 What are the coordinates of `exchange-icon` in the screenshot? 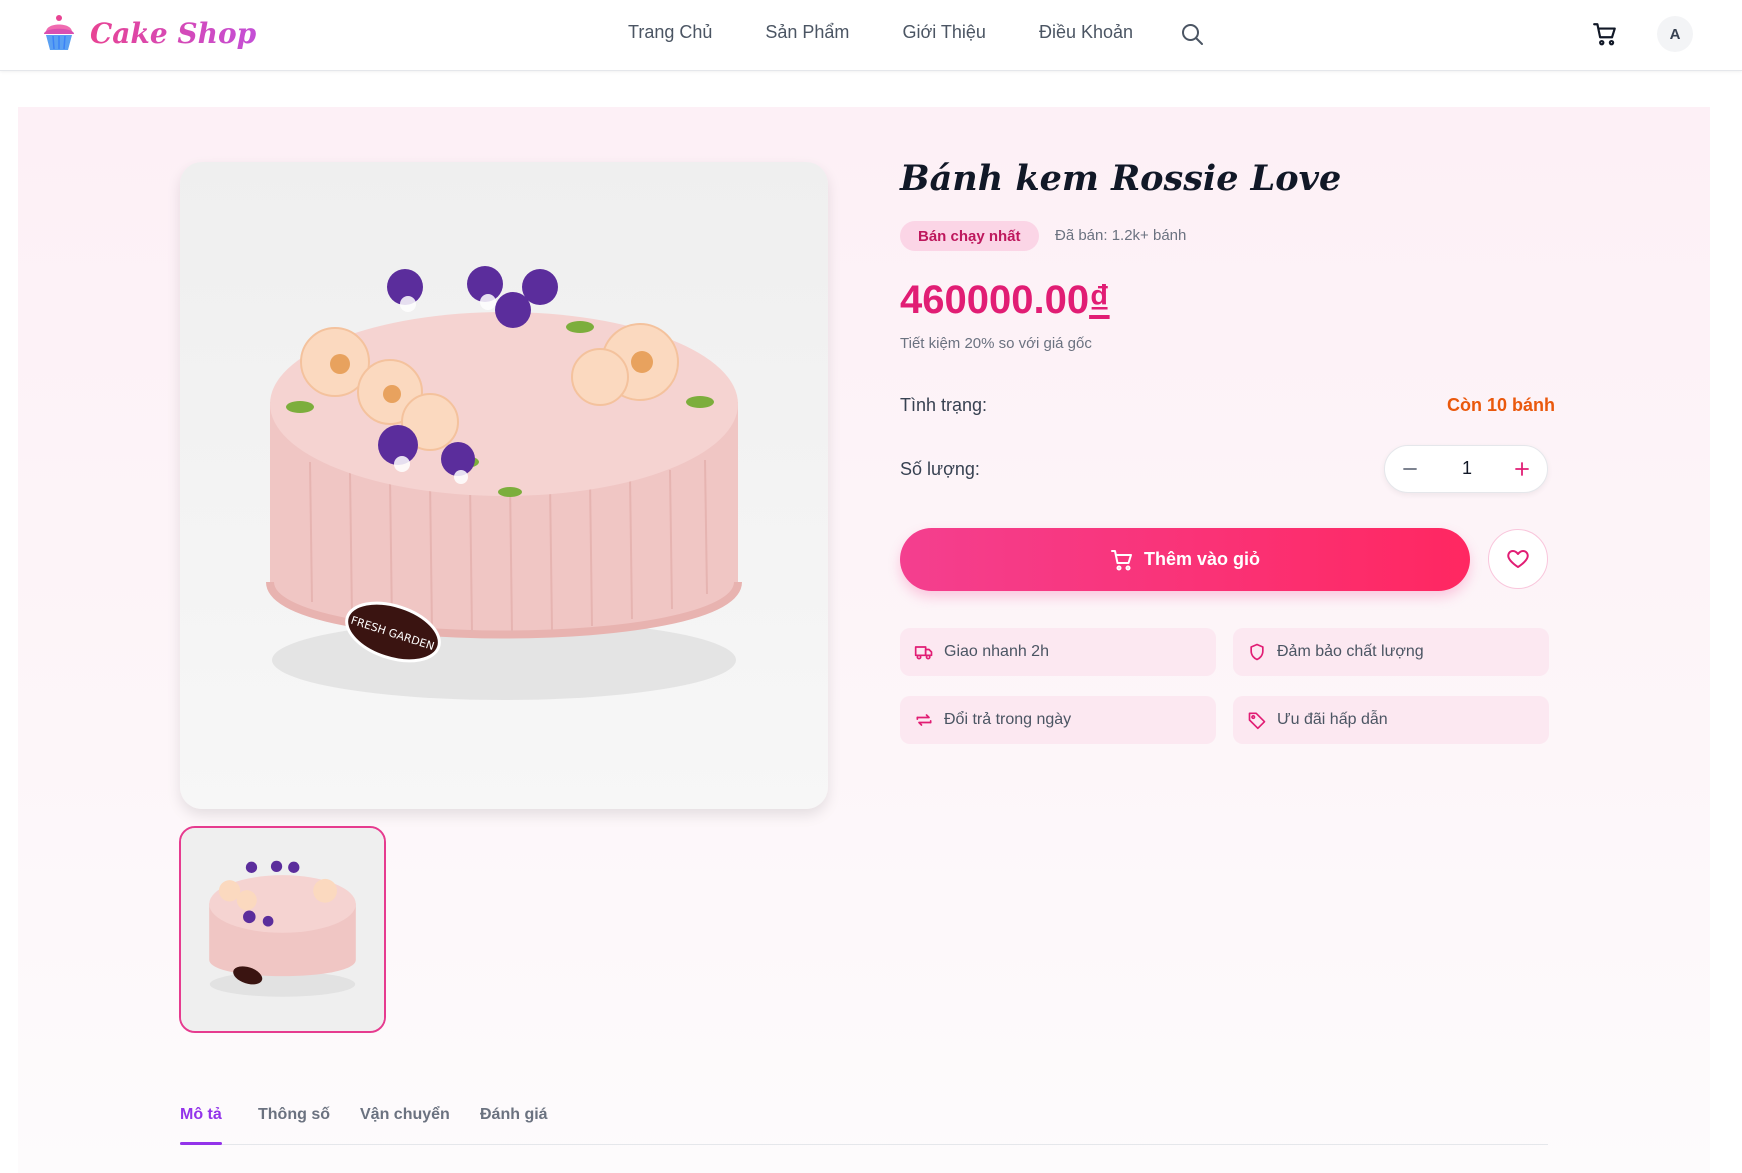 It's located at (924, 720).